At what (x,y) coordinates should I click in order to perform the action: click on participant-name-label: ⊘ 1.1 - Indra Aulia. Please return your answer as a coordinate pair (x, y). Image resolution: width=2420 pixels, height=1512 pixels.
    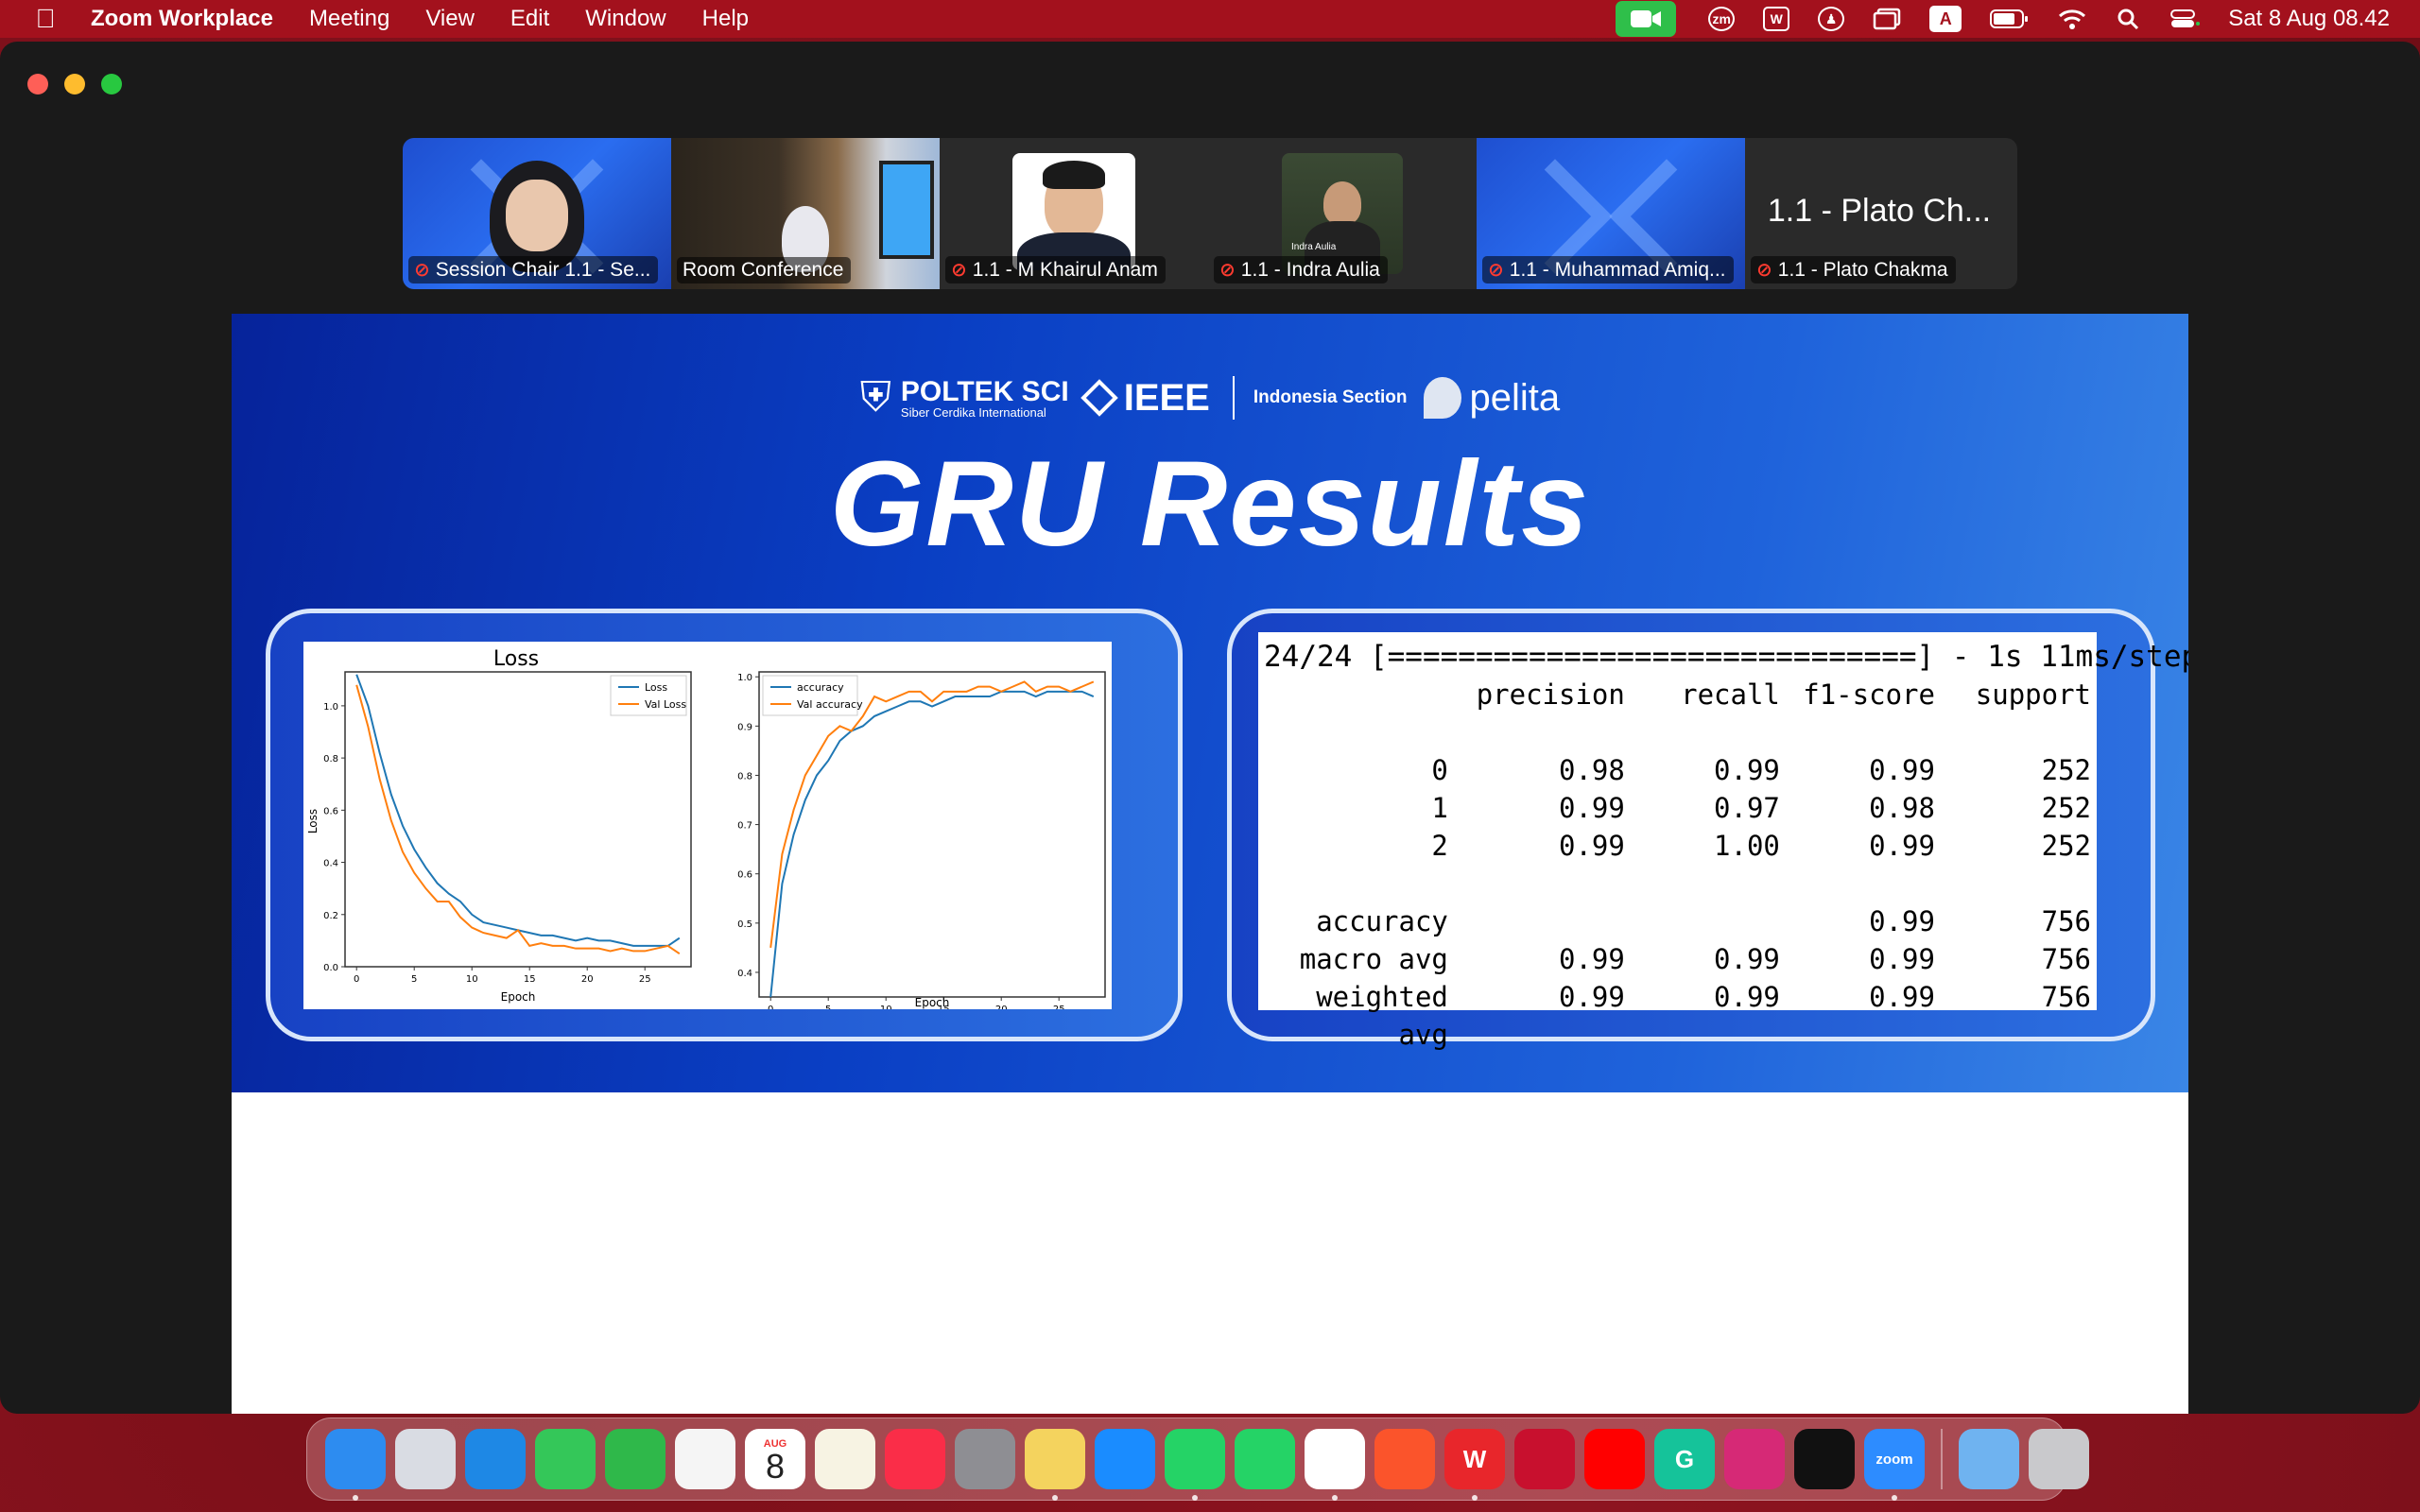
    Looking at the image, I should click on (1301, 270).